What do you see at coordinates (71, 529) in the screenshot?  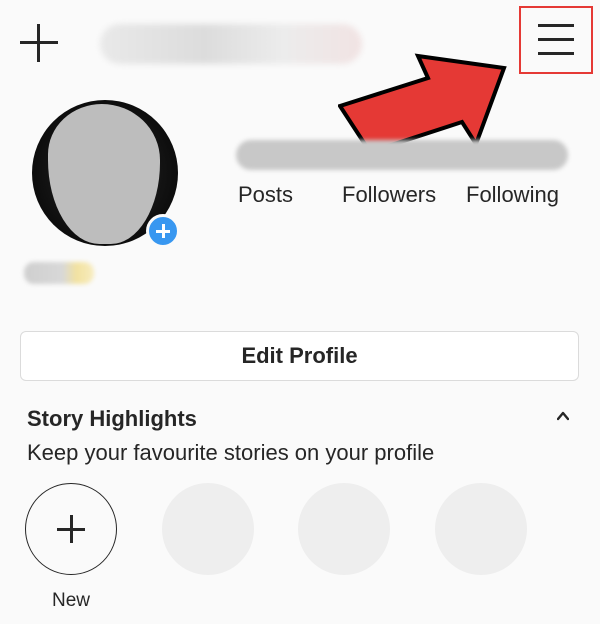 I see `new-highlight-button` at bounding box center [71, 529].